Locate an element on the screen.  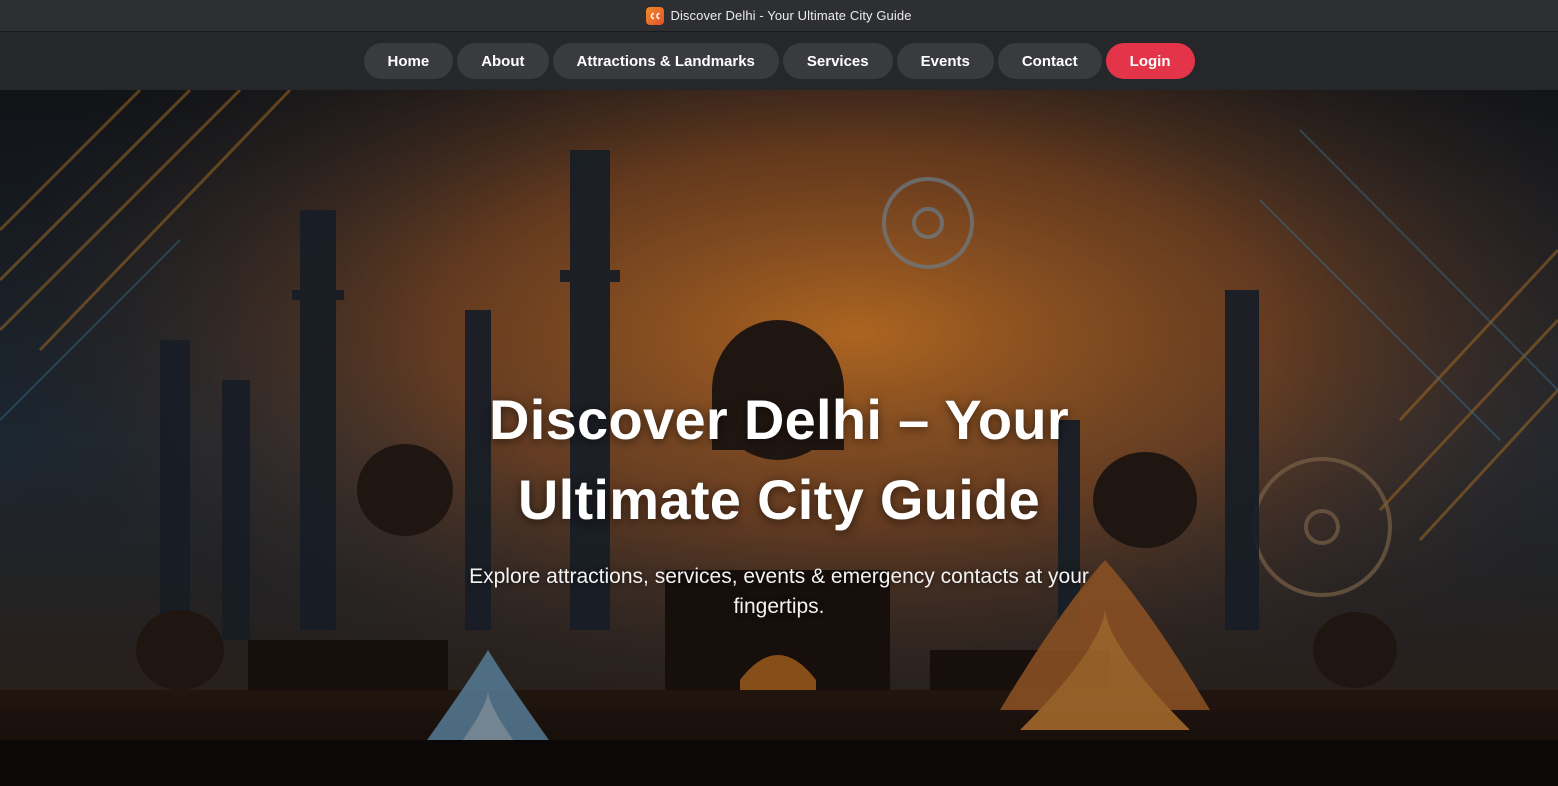
login-button: Login is located at coordinates (1150, 61).